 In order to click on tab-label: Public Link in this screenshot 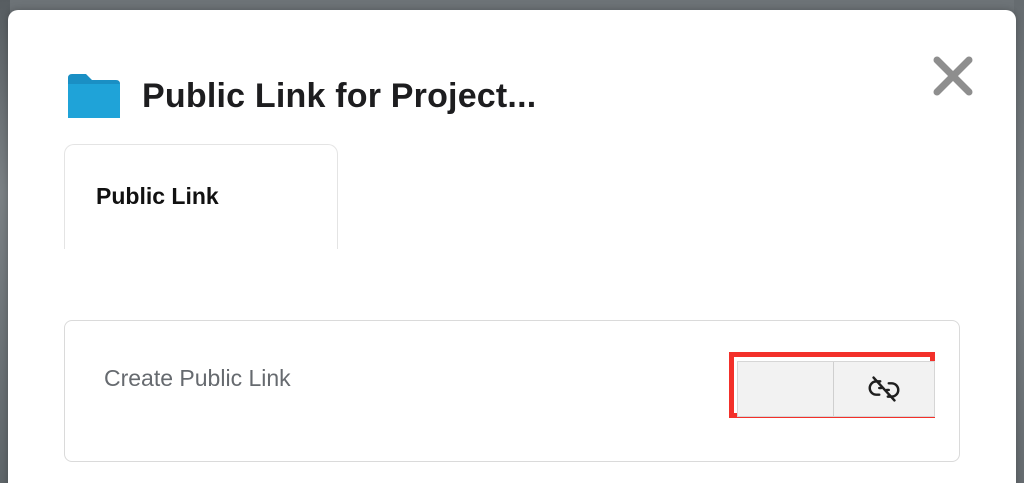, I will do `click(157, 196)`.